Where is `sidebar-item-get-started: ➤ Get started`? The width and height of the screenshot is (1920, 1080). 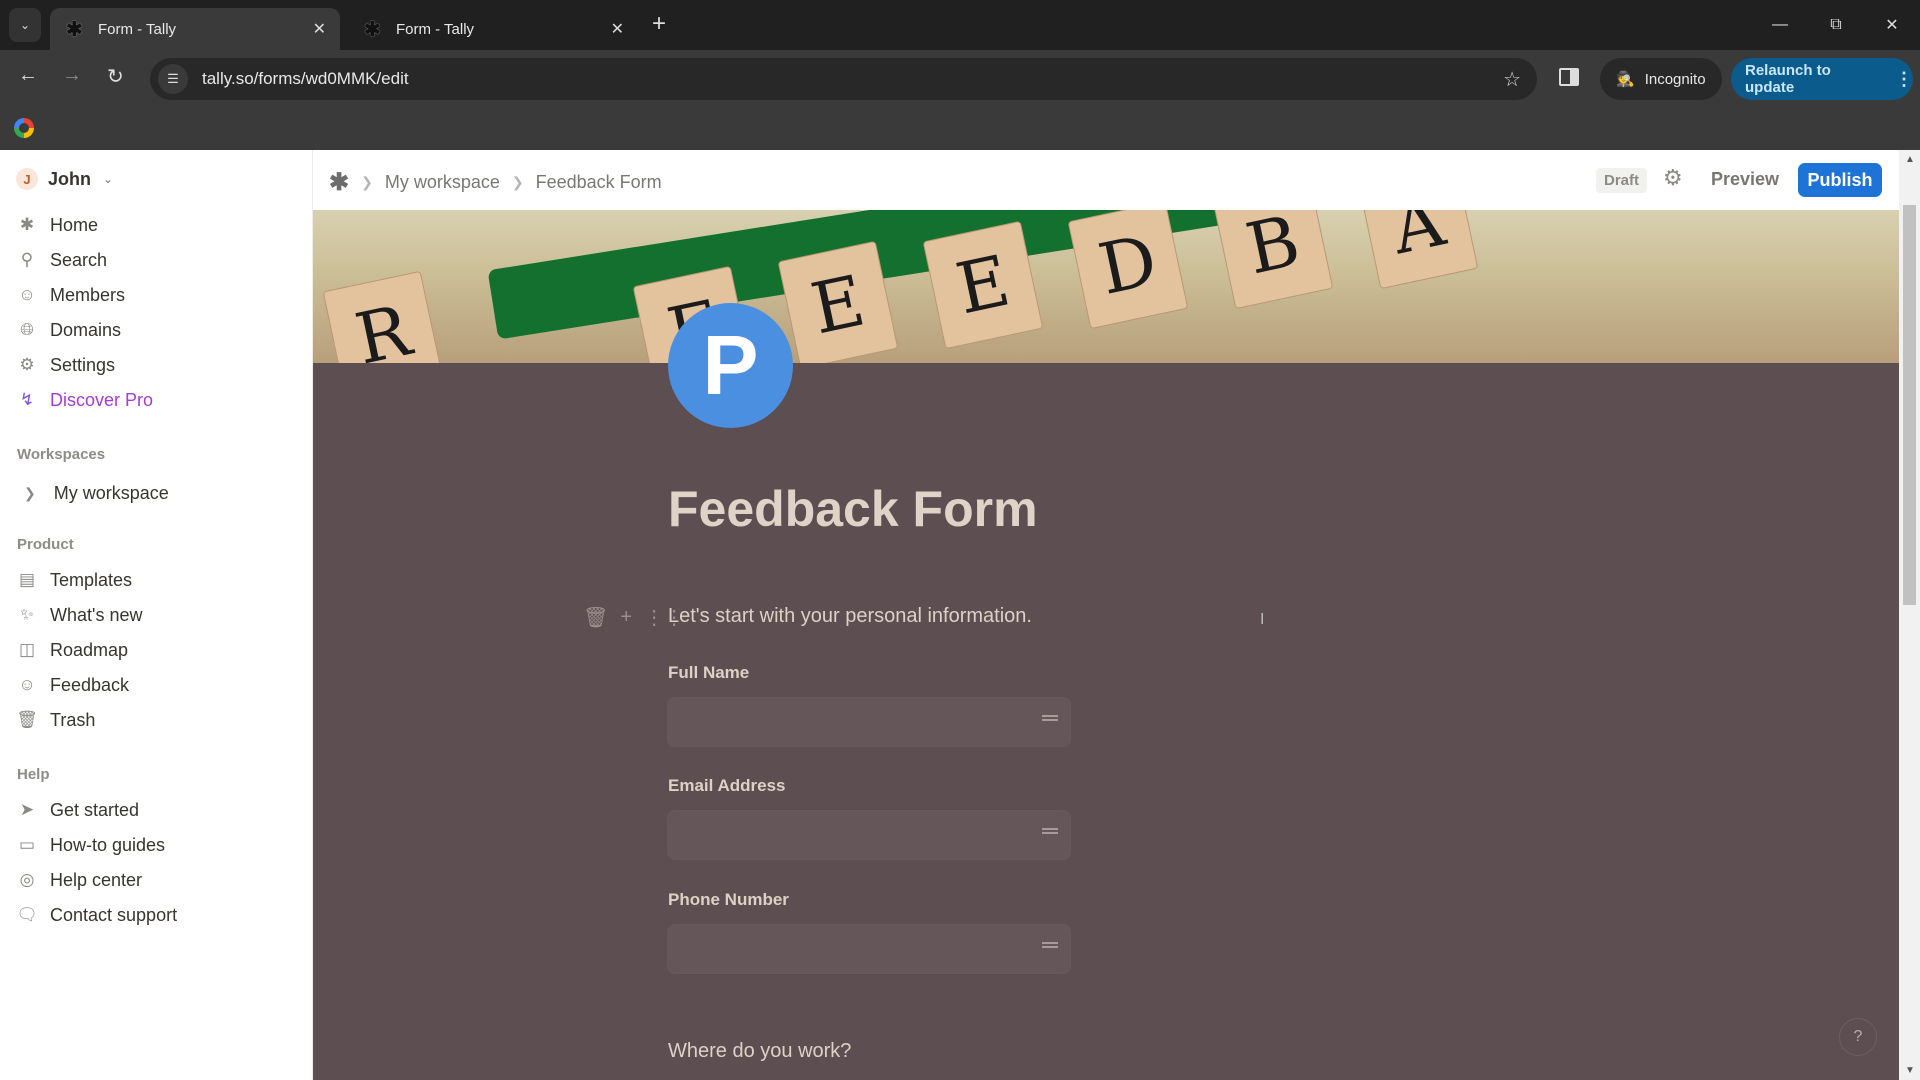
sidebar-item-get-started: ➤ Get started is located at coordinates (77, 810).